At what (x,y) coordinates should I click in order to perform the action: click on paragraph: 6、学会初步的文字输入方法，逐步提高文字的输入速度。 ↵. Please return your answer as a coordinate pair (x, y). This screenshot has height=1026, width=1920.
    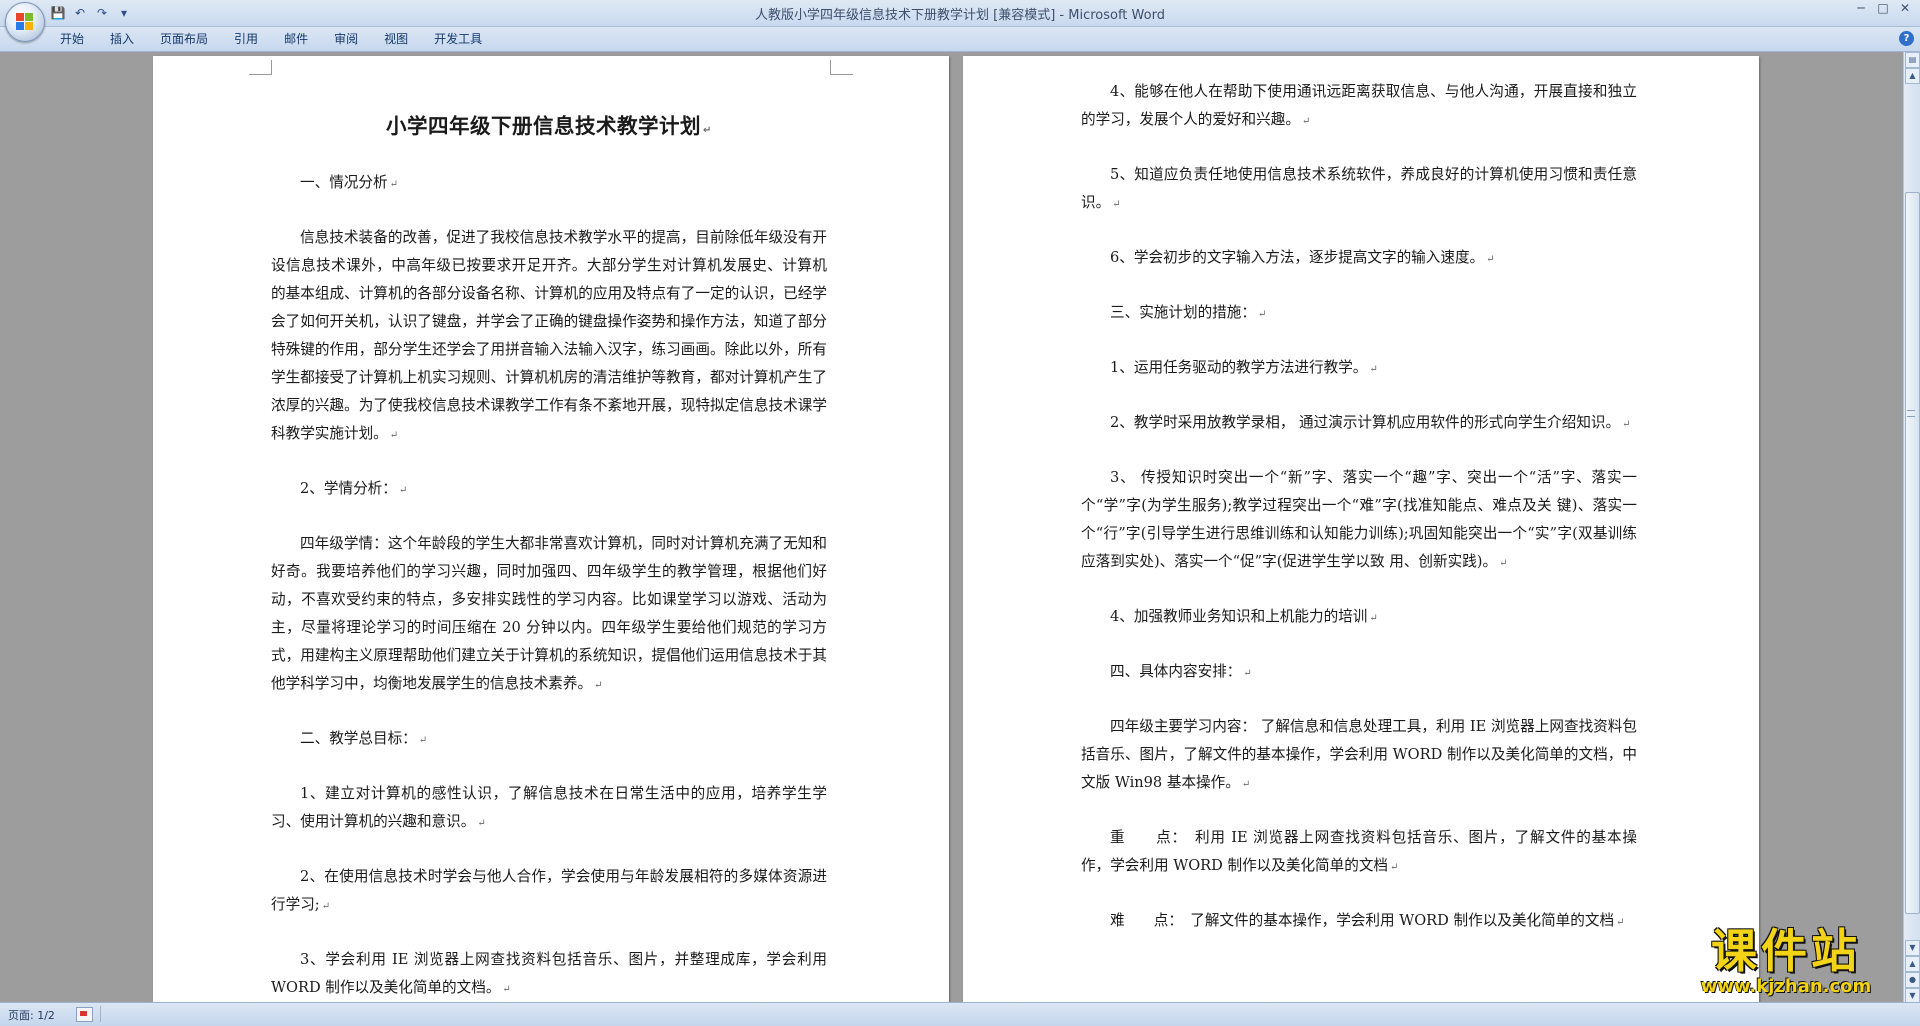
    Looking at the image, I should click on (1302, 257).